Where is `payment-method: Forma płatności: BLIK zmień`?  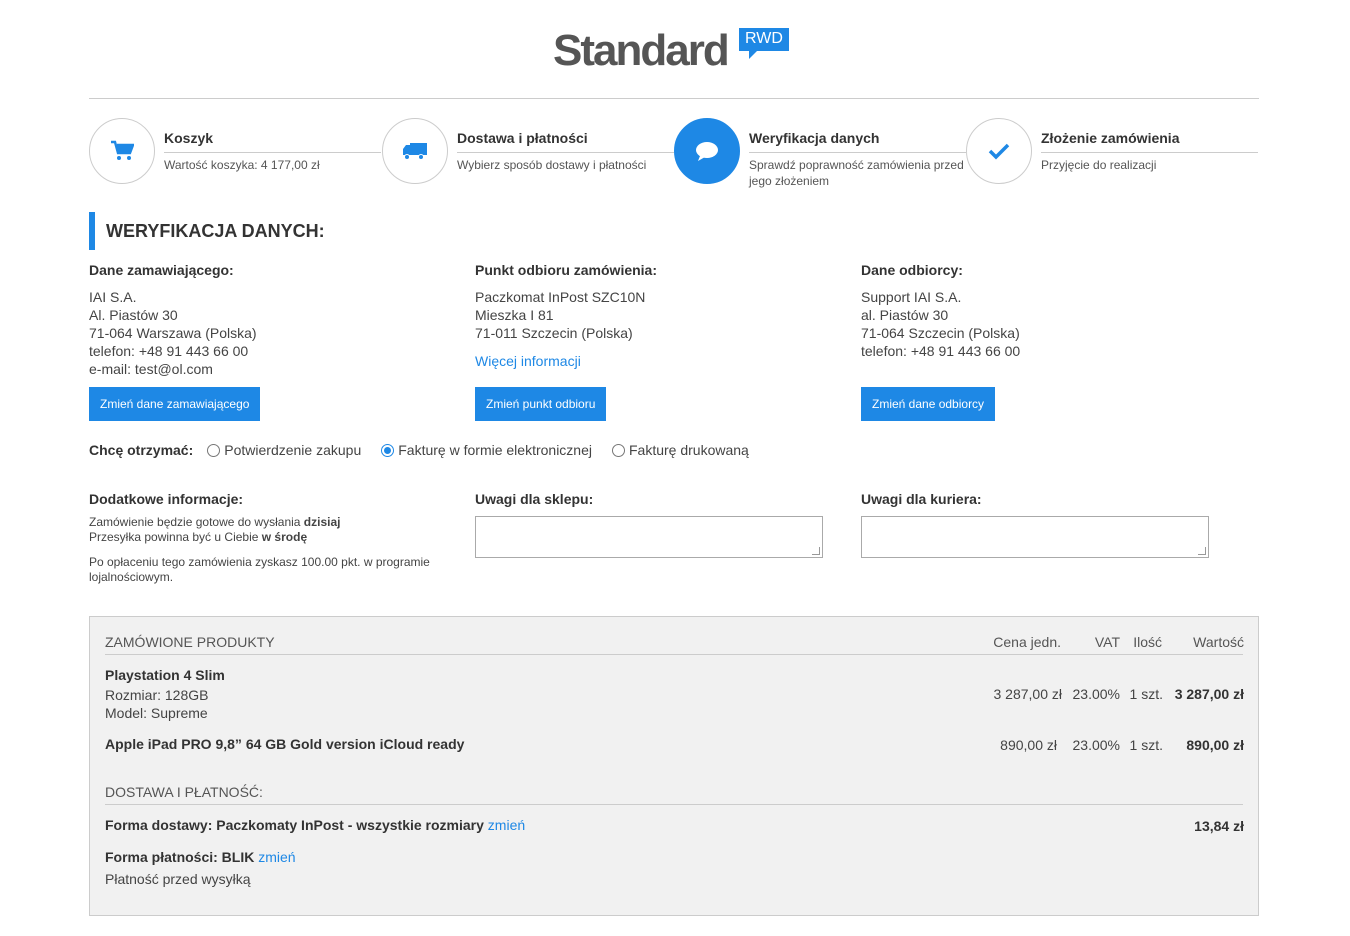 payment-method: Forma płatności: BLIK zmień is located at coordinates (200, 857).